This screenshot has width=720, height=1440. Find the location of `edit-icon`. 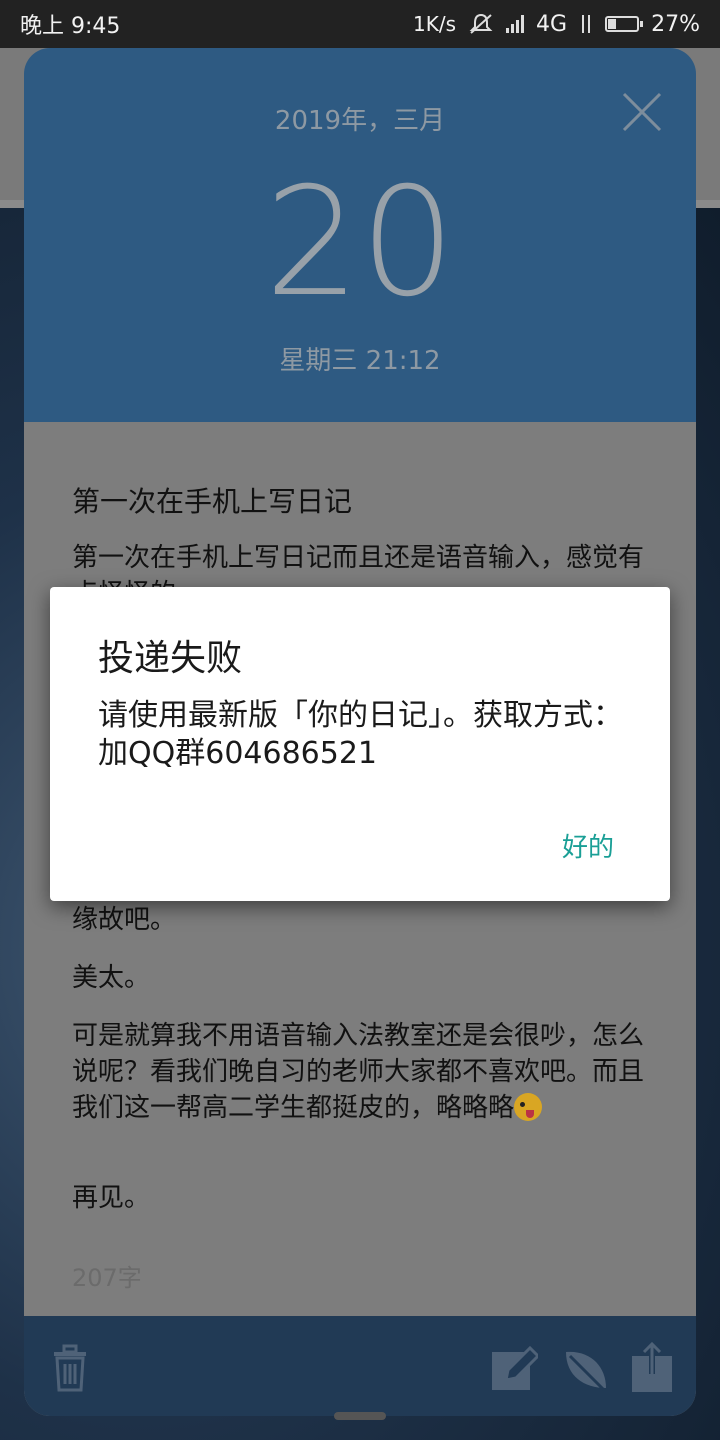

edit-icon is located at coordinates (514, 1368).